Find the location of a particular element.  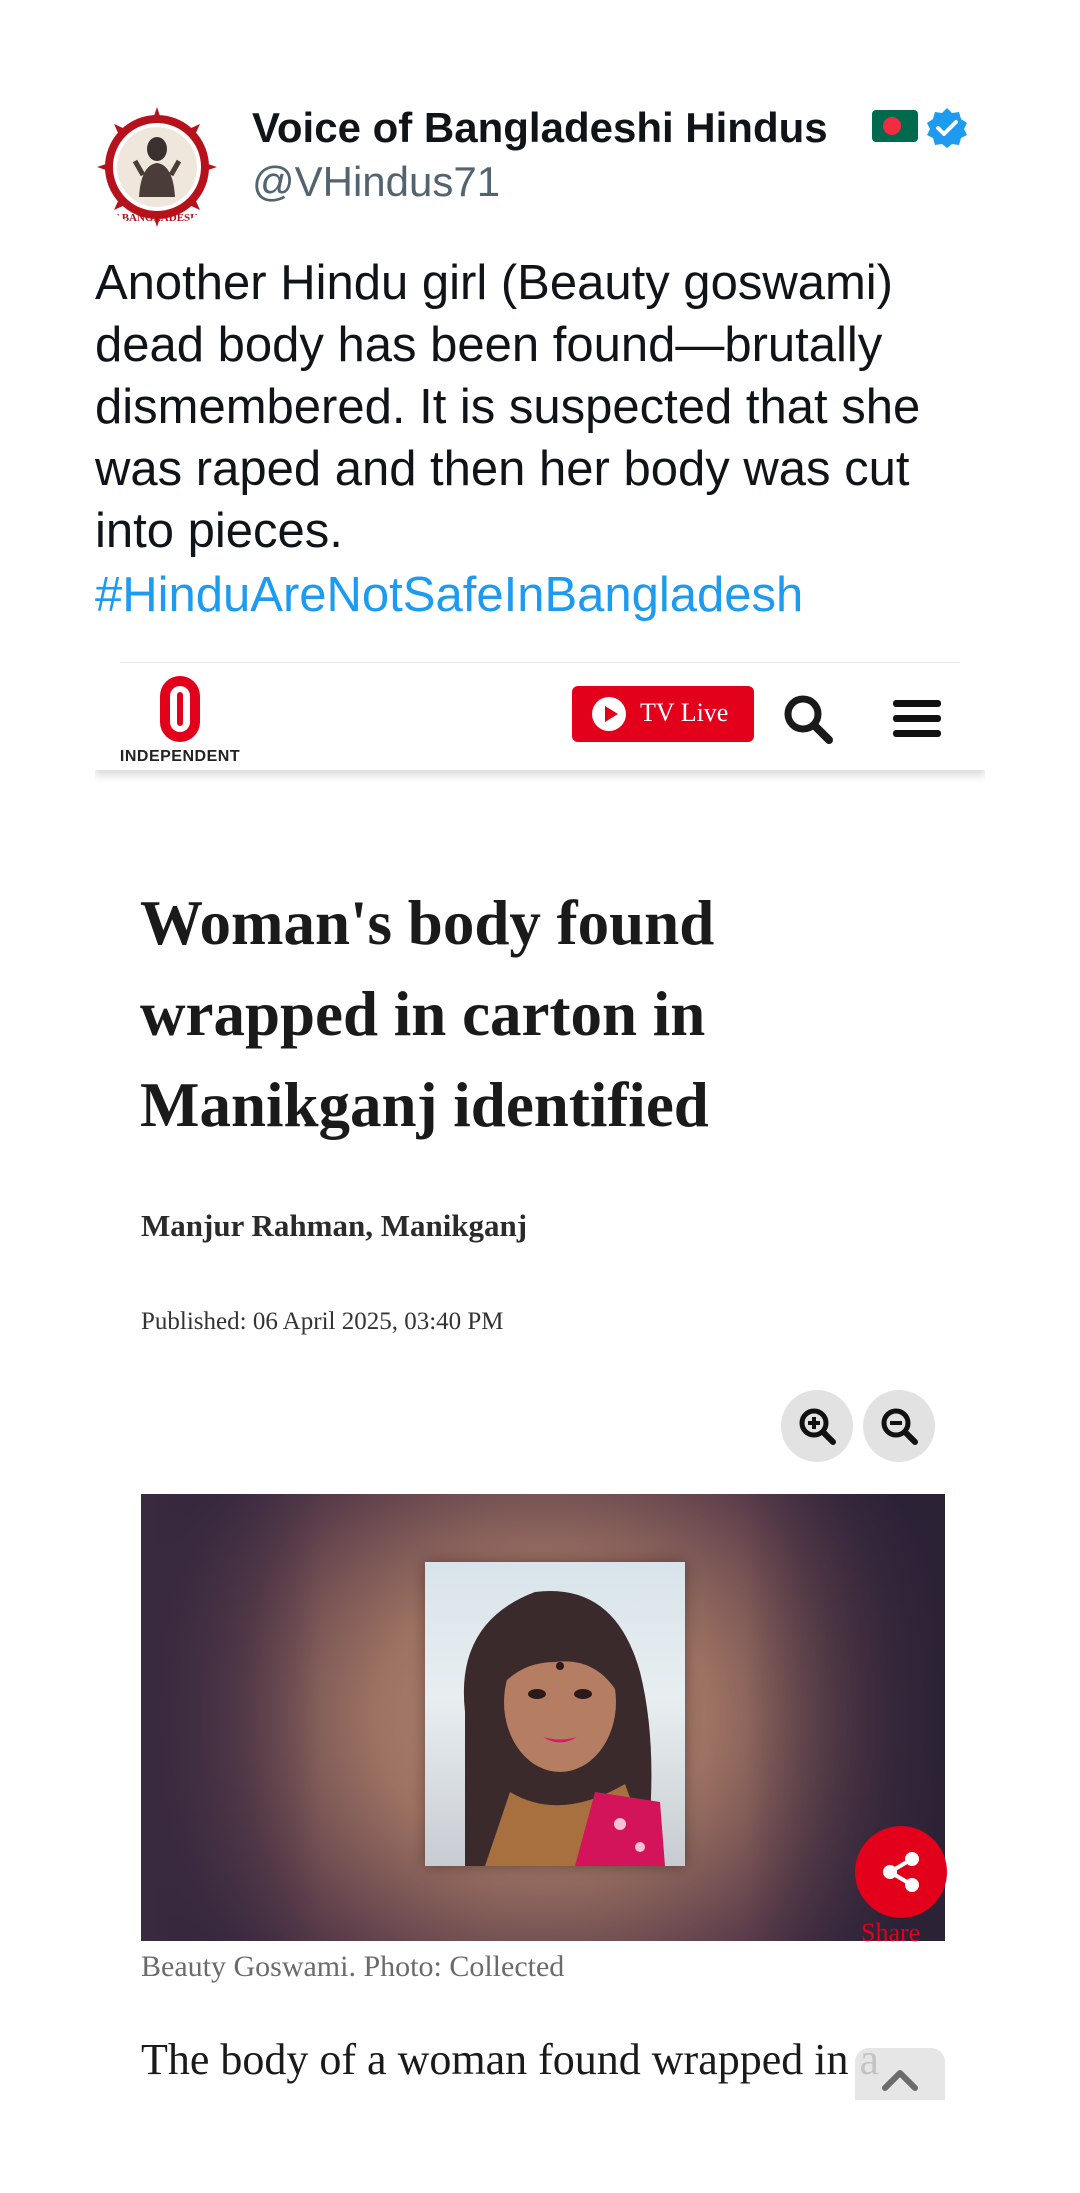

avatar: VOICE OF BANGLADESHI HINDUS is located at coordinates (157, 167).